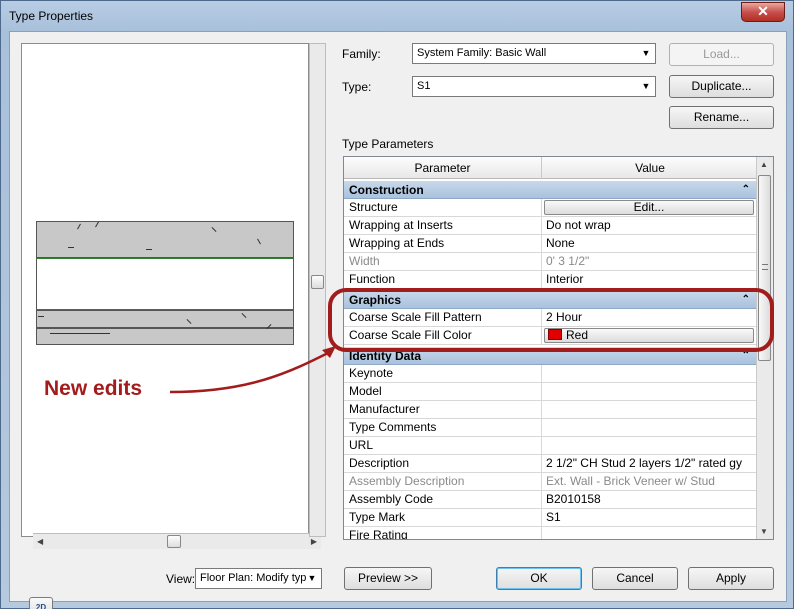 The image size is (794, 609). Describe the element at coordinates (93, 388) in the screenshot. I see `annotation-label: New edits` at that location.